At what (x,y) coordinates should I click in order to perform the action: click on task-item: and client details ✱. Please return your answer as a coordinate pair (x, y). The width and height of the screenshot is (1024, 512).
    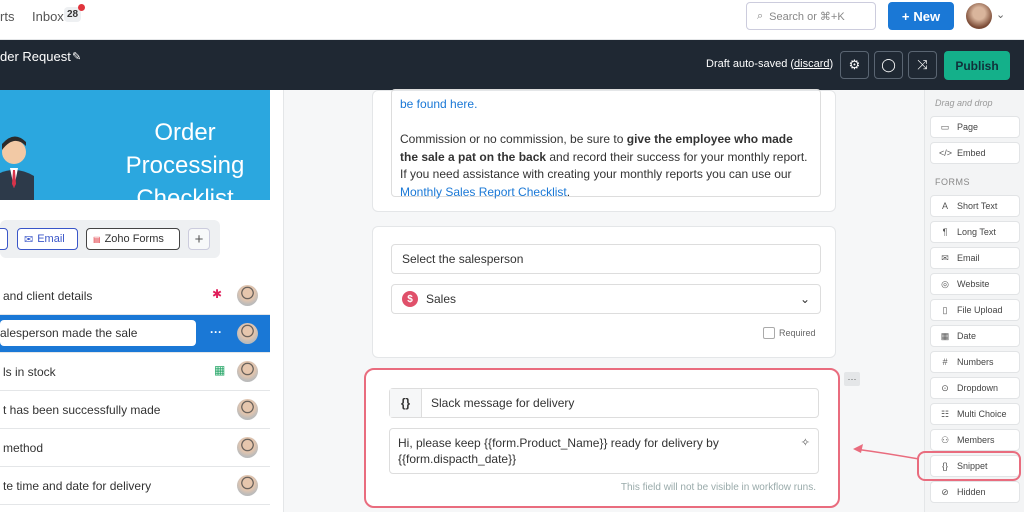
    Looking at the image, I should click on (135, 296).